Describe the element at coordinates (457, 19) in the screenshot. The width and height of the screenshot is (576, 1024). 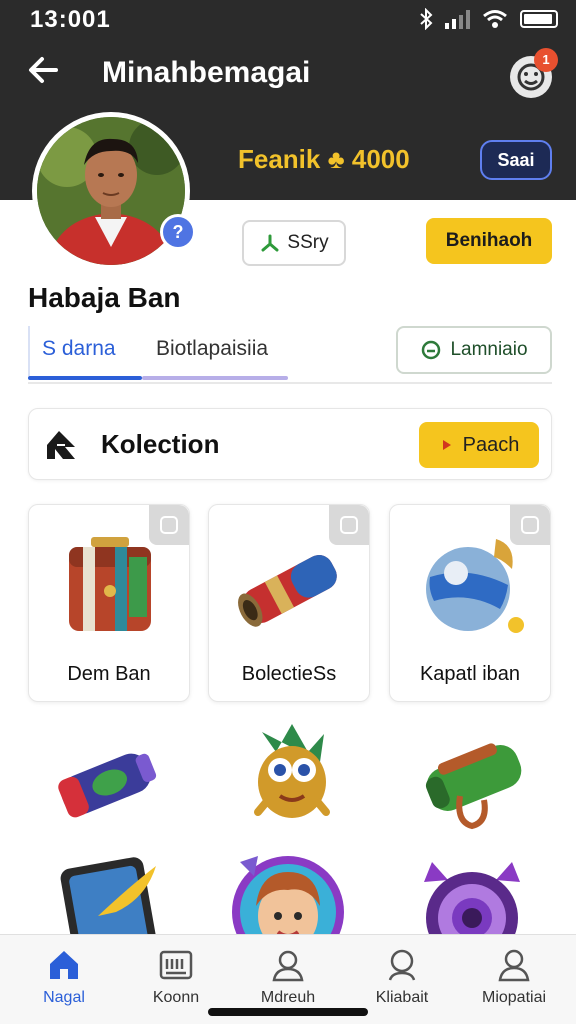
I see `signal-icon` at that location.